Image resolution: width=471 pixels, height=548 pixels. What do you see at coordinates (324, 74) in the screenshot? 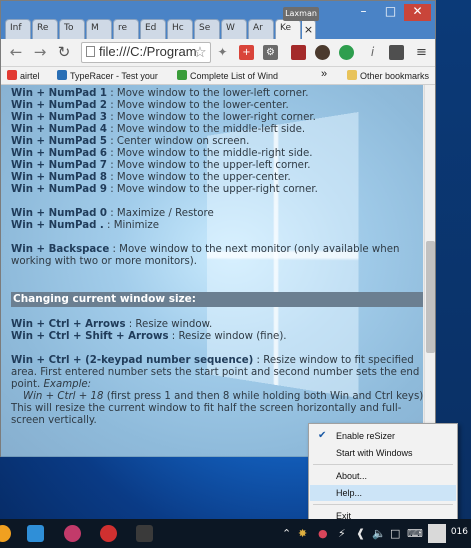
I see `bookmarks-overflow: »` at bounding box center [324, 74].